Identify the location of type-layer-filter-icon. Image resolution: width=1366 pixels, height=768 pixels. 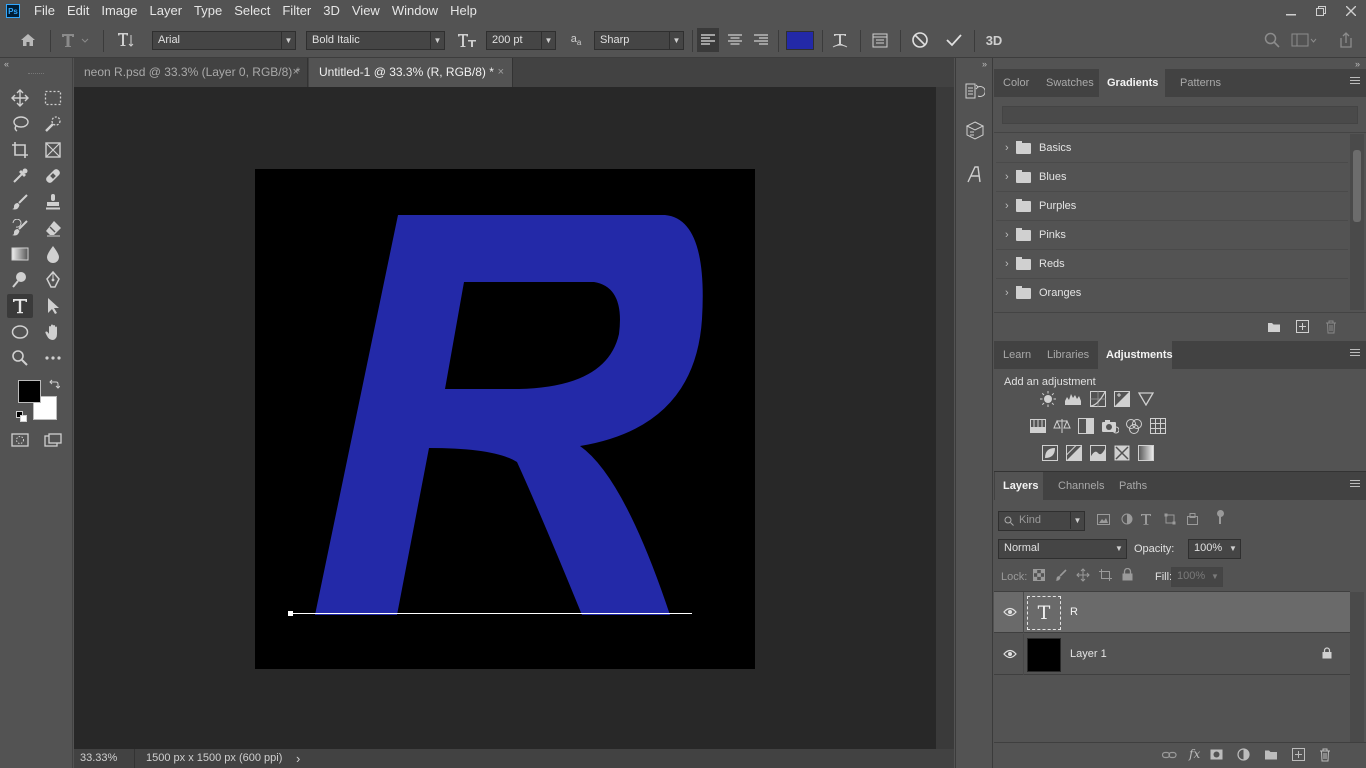
(1146, 519).